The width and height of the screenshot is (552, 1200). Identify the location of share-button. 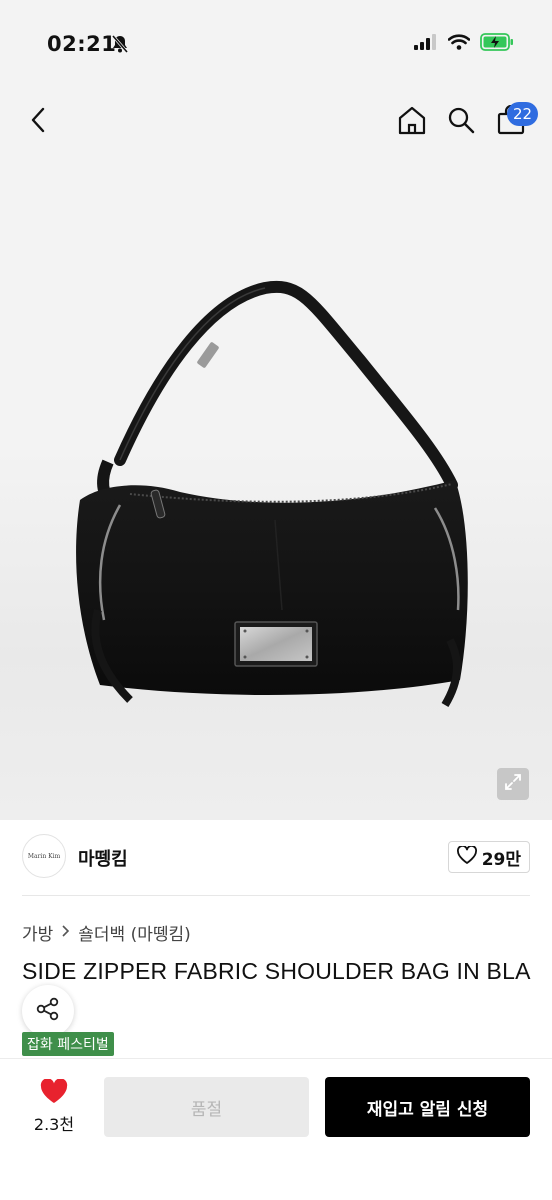
(48, 1011).